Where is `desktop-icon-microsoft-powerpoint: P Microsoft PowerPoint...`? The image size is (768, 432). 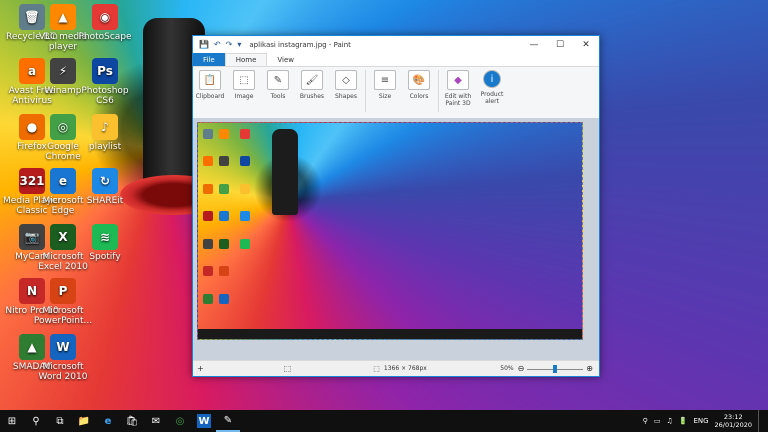
desktop-icon-microsoft-powerpoint: P Microsoft PowerPoint... is located at coordinates (63, 302).